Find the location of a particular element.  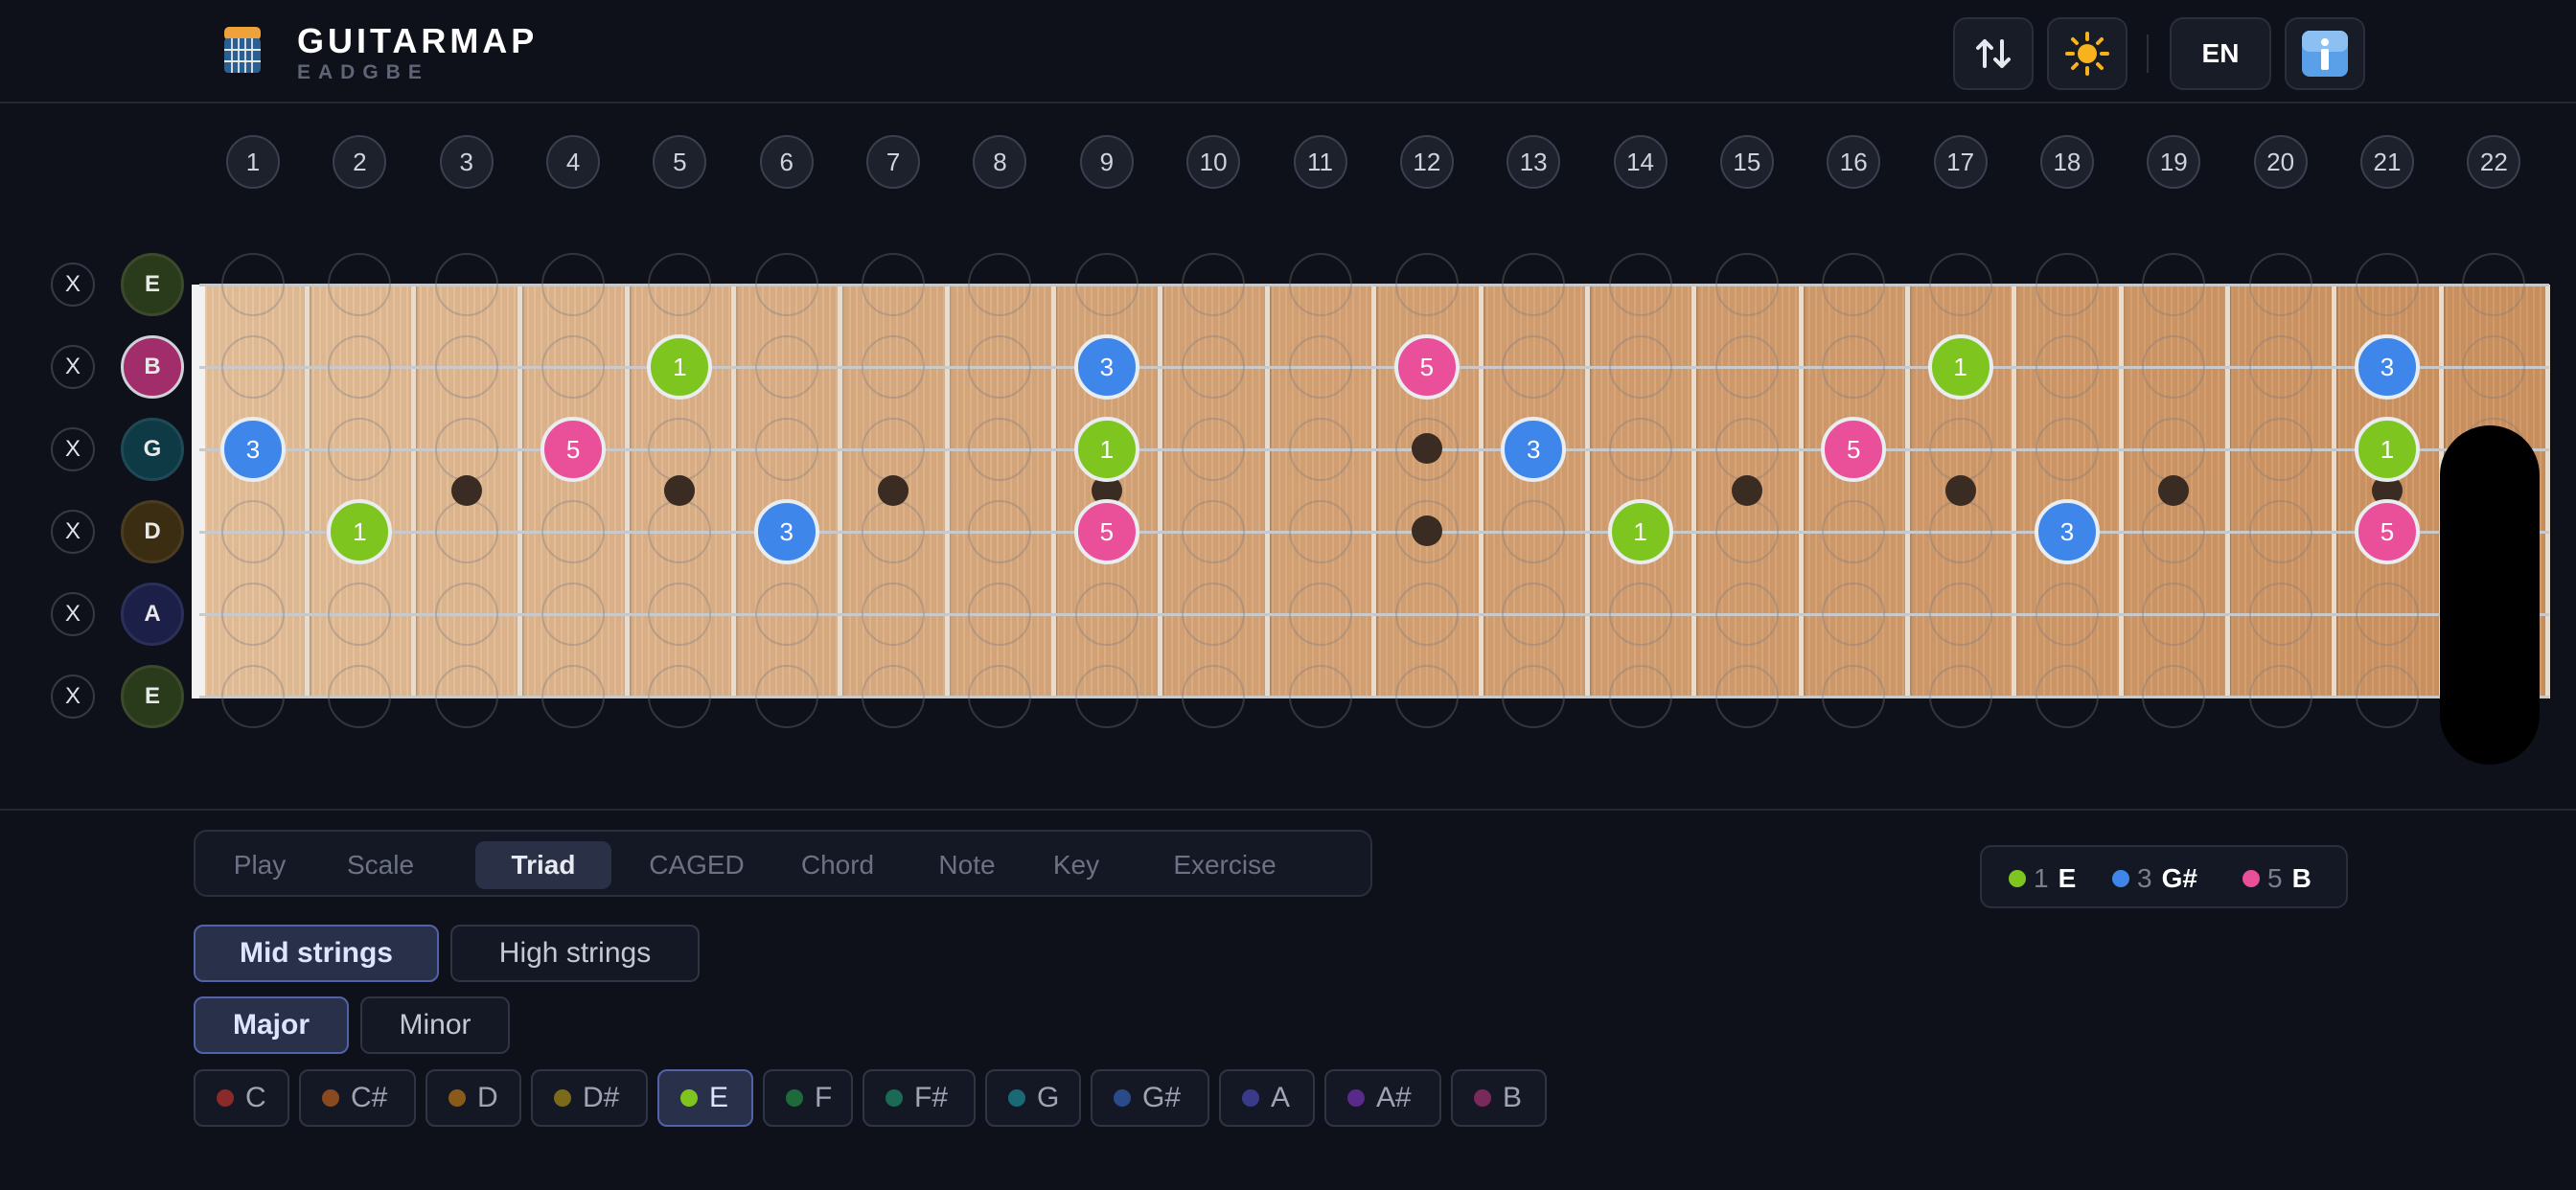

info-button is located at coordinates (2325, 54).